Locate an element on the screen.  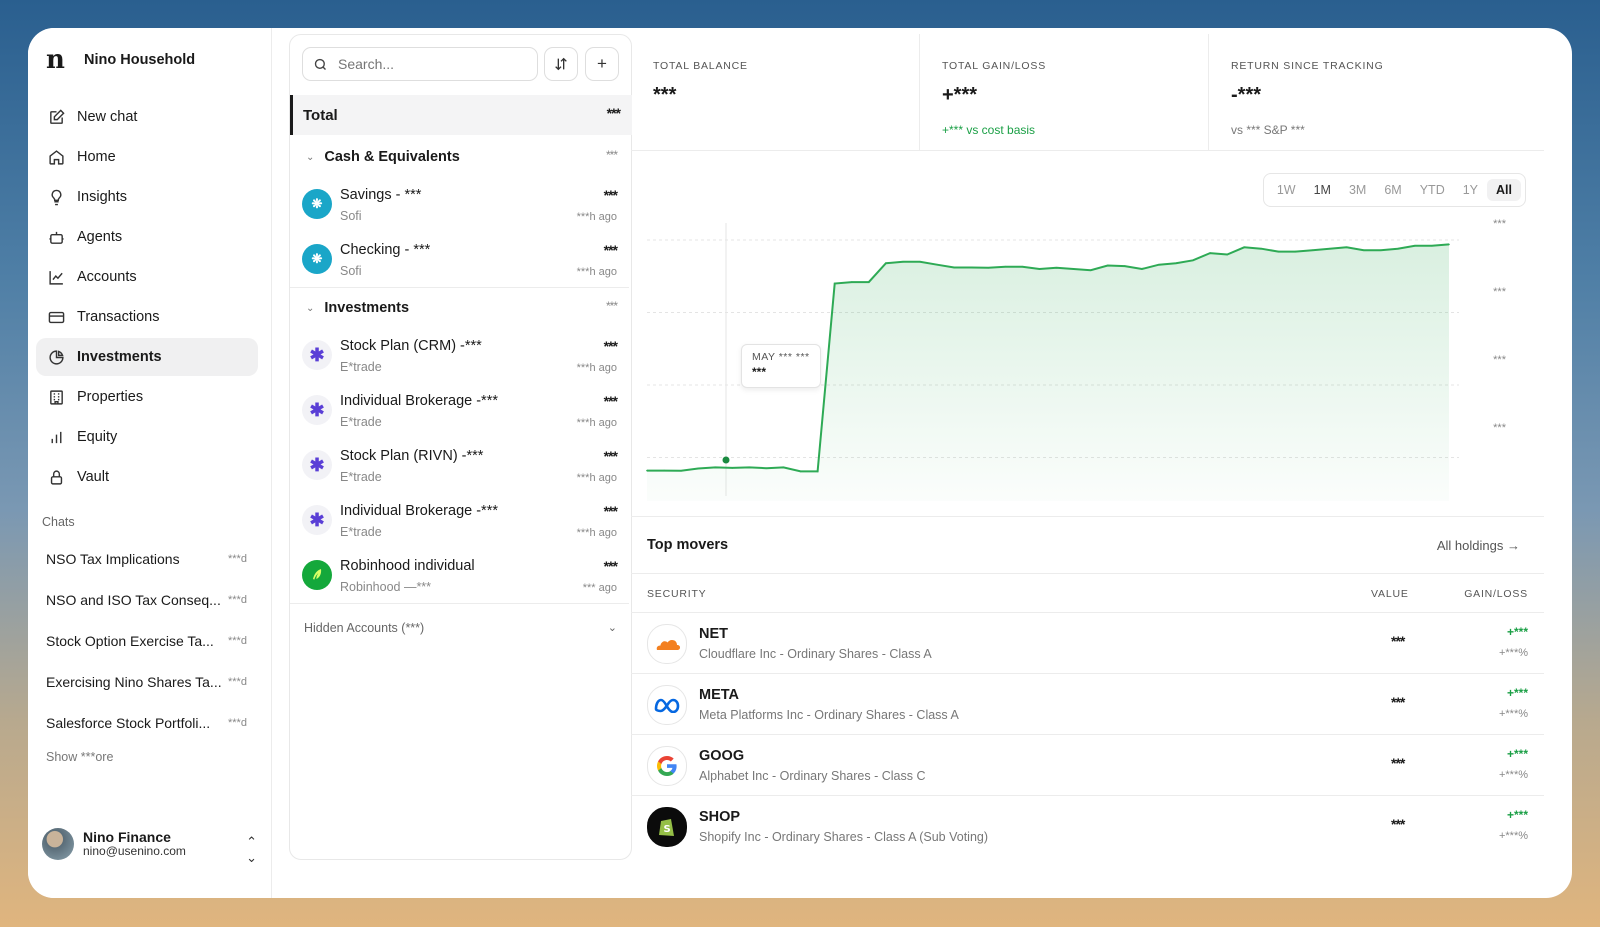
chat-item: Salesforce Stock Portfoli... ***d is located at coordinates (147, 722).